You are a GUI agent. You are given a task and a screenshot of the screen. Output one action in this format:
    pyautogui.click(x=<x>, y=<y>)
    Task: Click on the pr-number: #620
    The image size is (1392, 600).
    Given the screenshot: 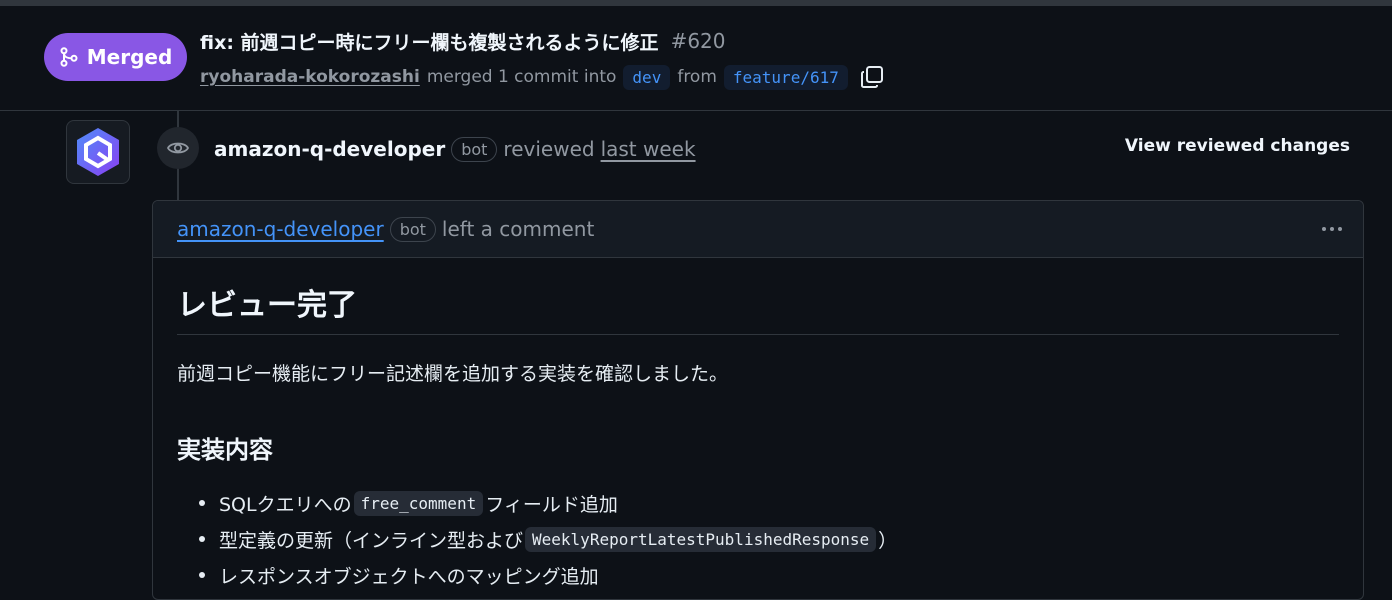 What is the action you would take?
    pyautogui.click(x=698, y=41)
    